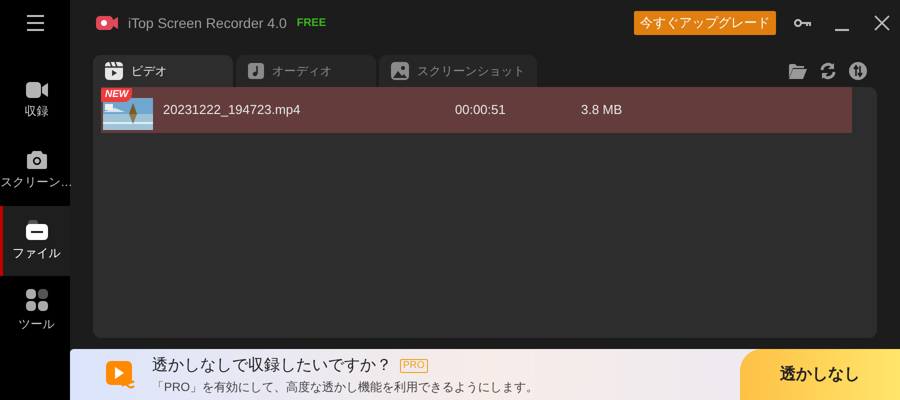 The image size is (900, 400). I want to click on banner-title: 透かしなしで収録したいですか？, so click(272, 366).